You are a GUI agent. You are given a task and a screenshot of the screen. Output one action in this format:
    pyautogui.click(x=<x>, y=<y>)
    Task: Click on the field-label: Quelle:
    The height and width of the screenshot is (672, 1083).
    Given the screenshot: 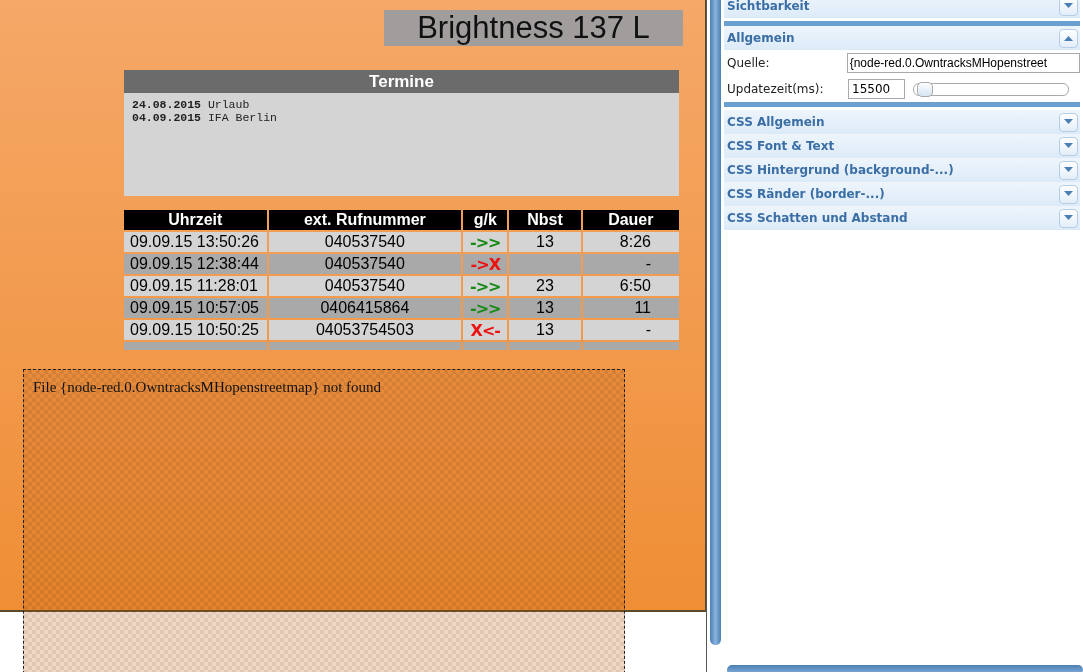 What is the action you would take?
    pyautogui.click(x=749, y=63)
    